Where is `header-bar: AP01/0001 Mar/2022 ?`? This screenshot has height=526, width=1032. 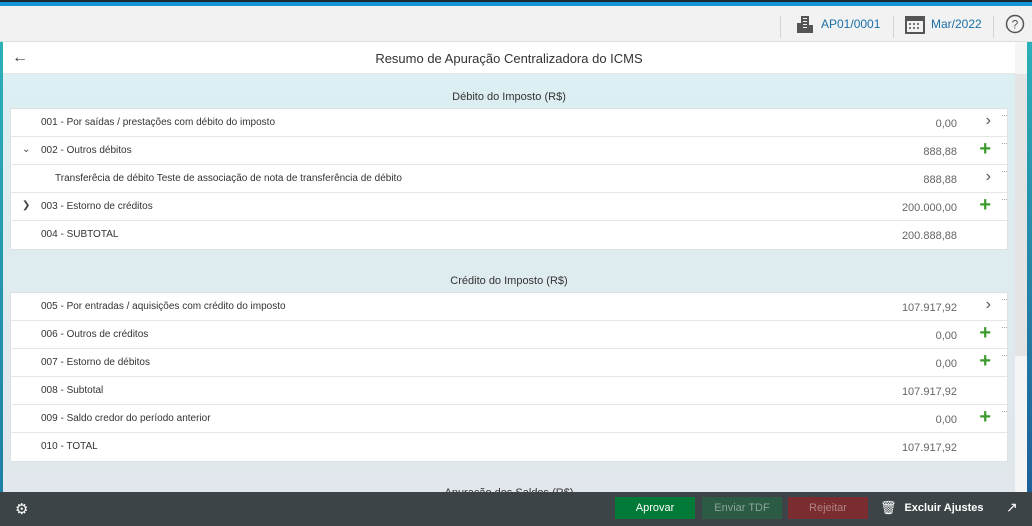 header-bar: AP01/0001 Mar/2022 ? is located at coordinates (516, 24).